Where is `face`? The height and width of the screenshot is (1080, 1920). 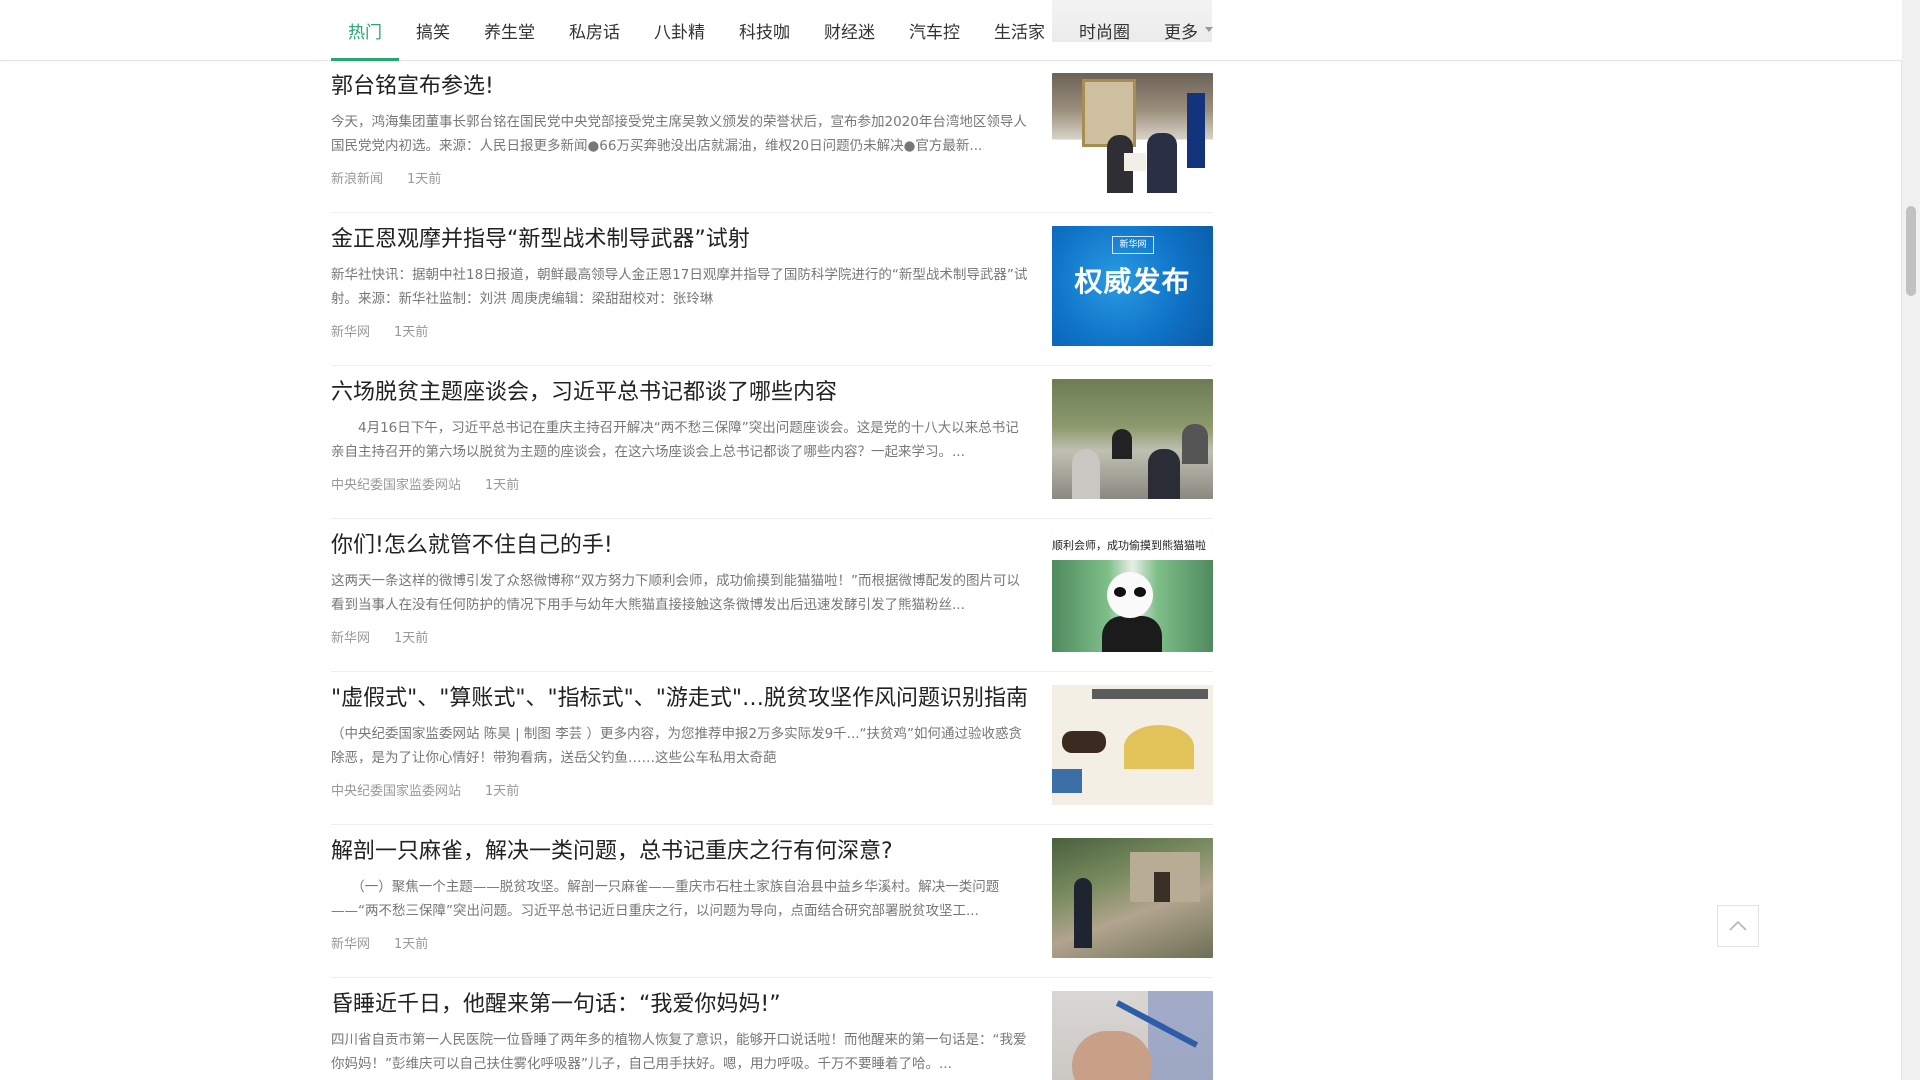 face is located at coordinates (1112, 1055).